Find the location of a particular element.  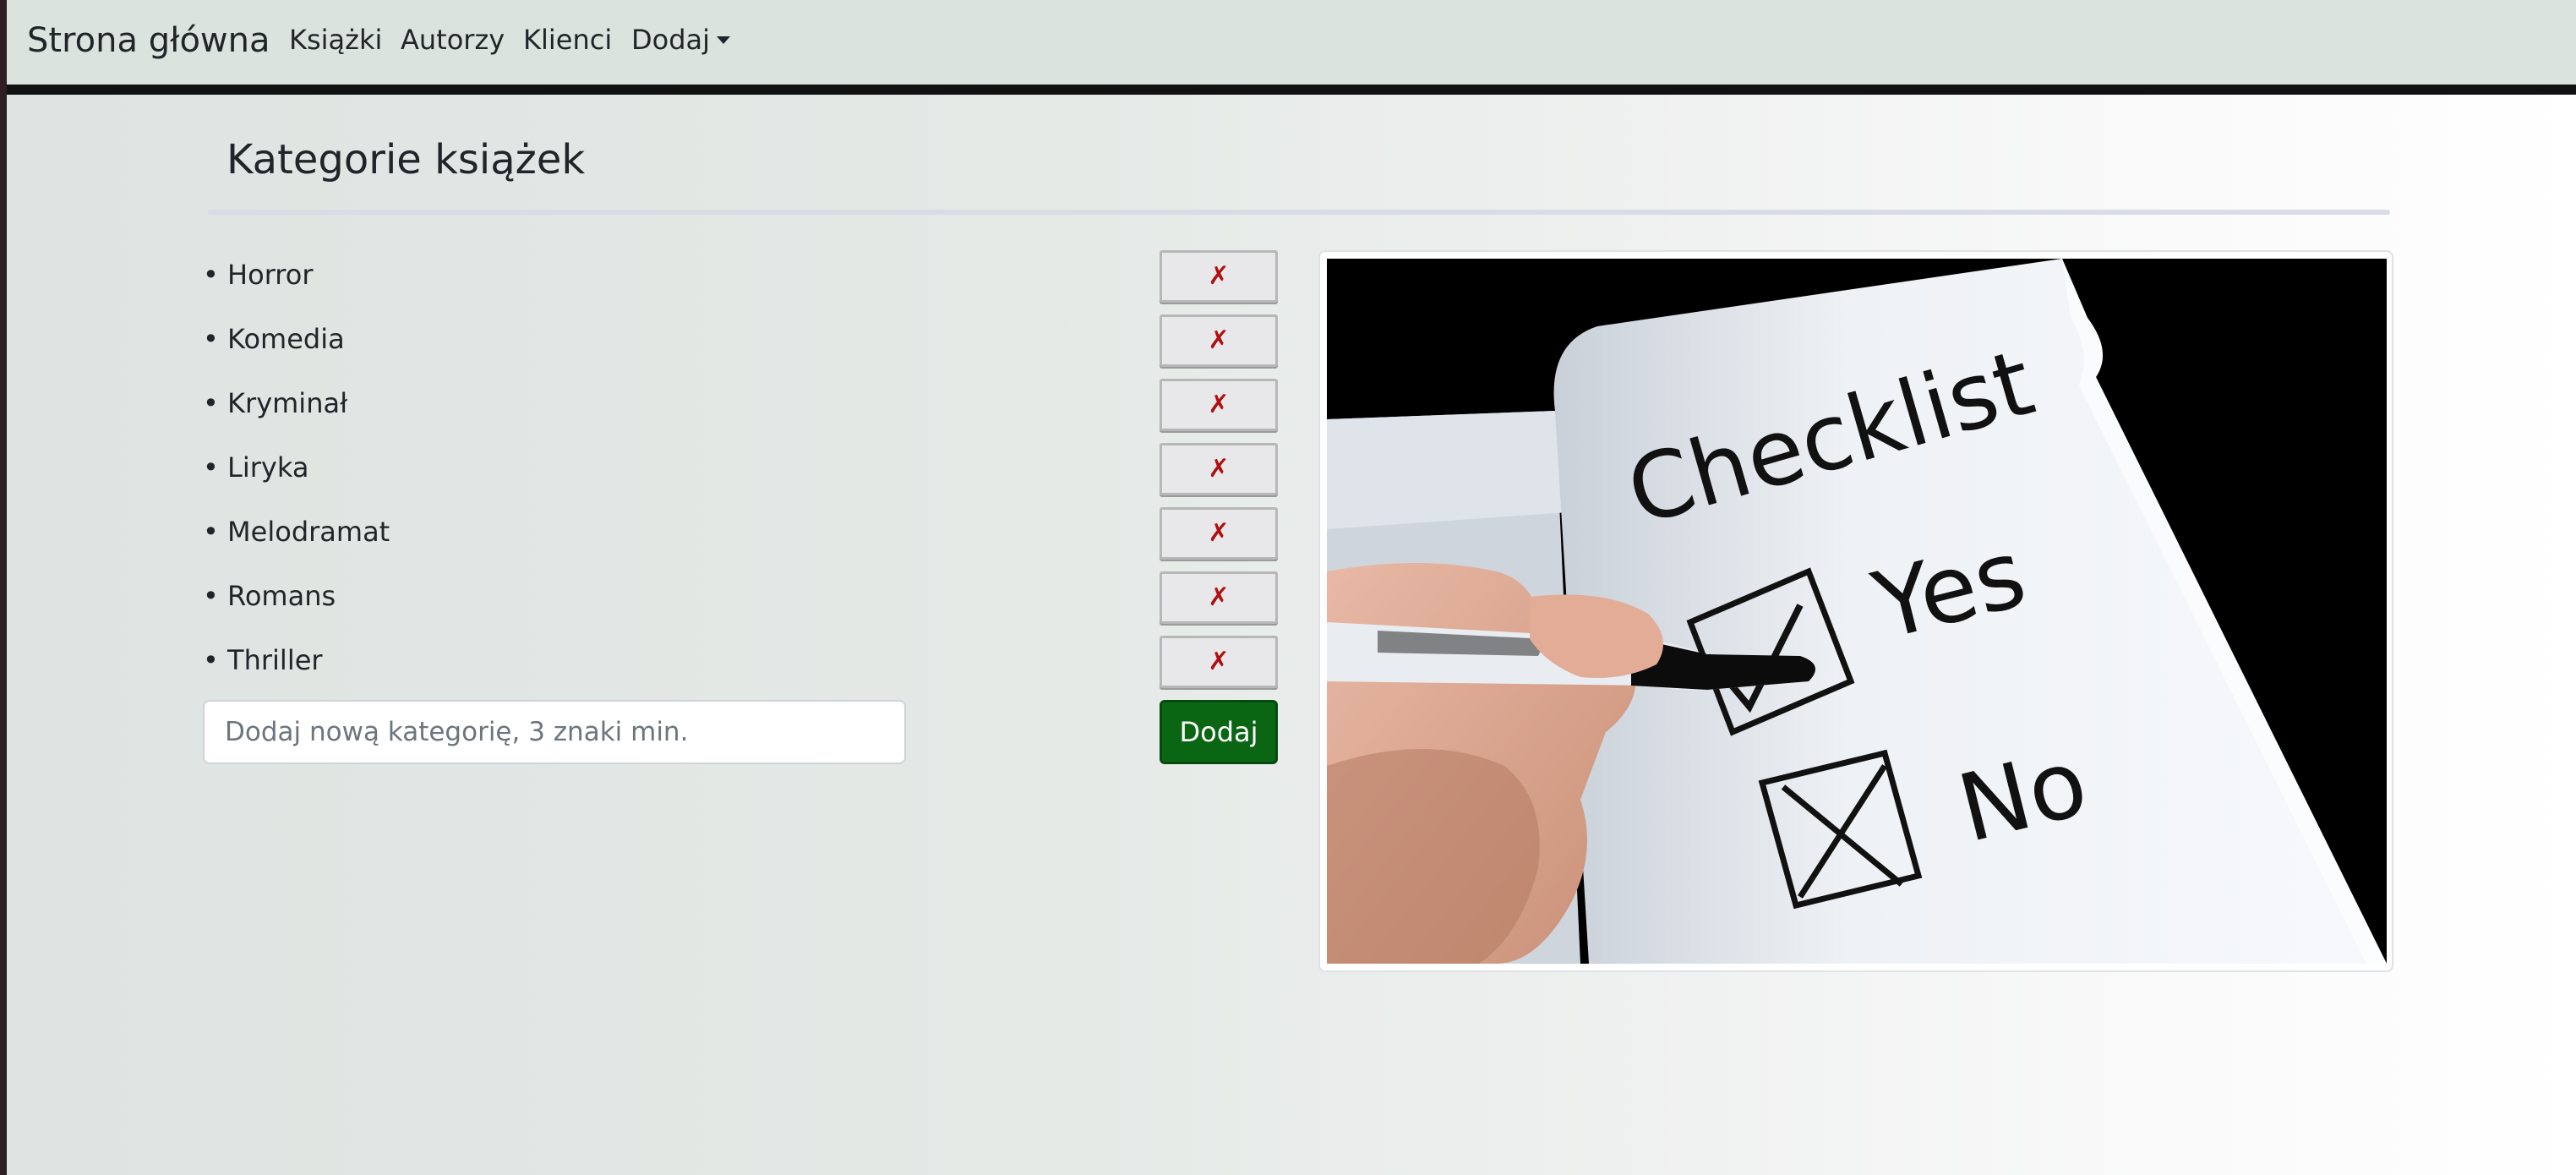

category-row: • Horror ✗ is located at coordinates (740, 276).